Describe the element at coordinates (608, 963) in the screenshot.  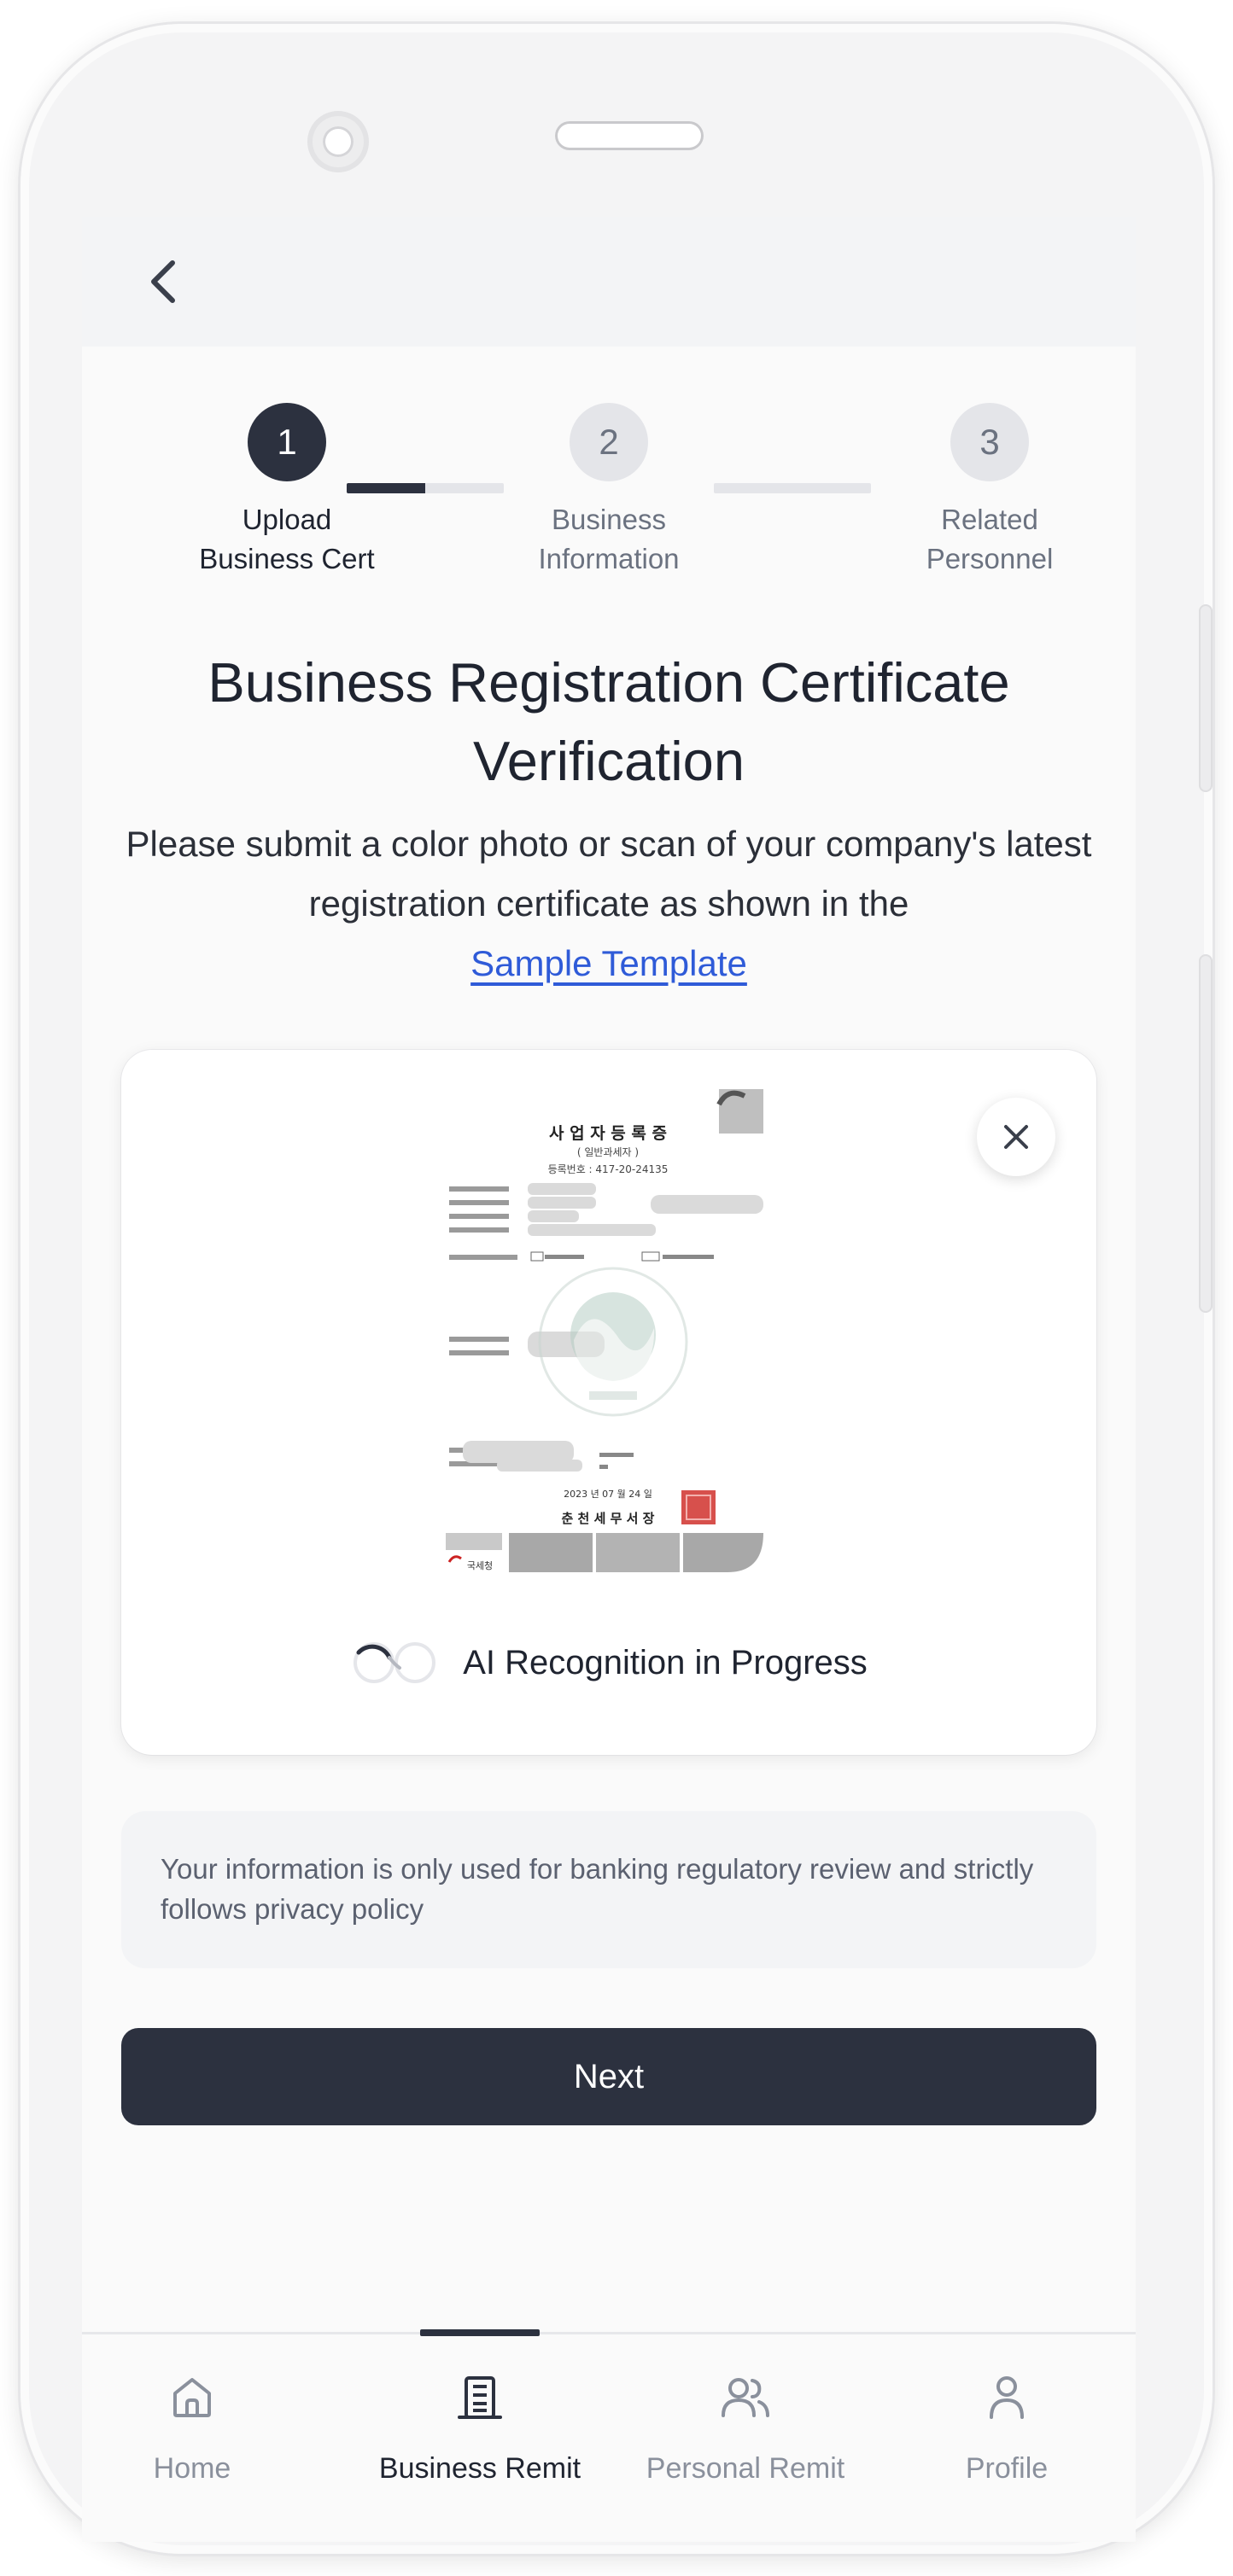
I see `sample-template-link: Sample Template` at that location.